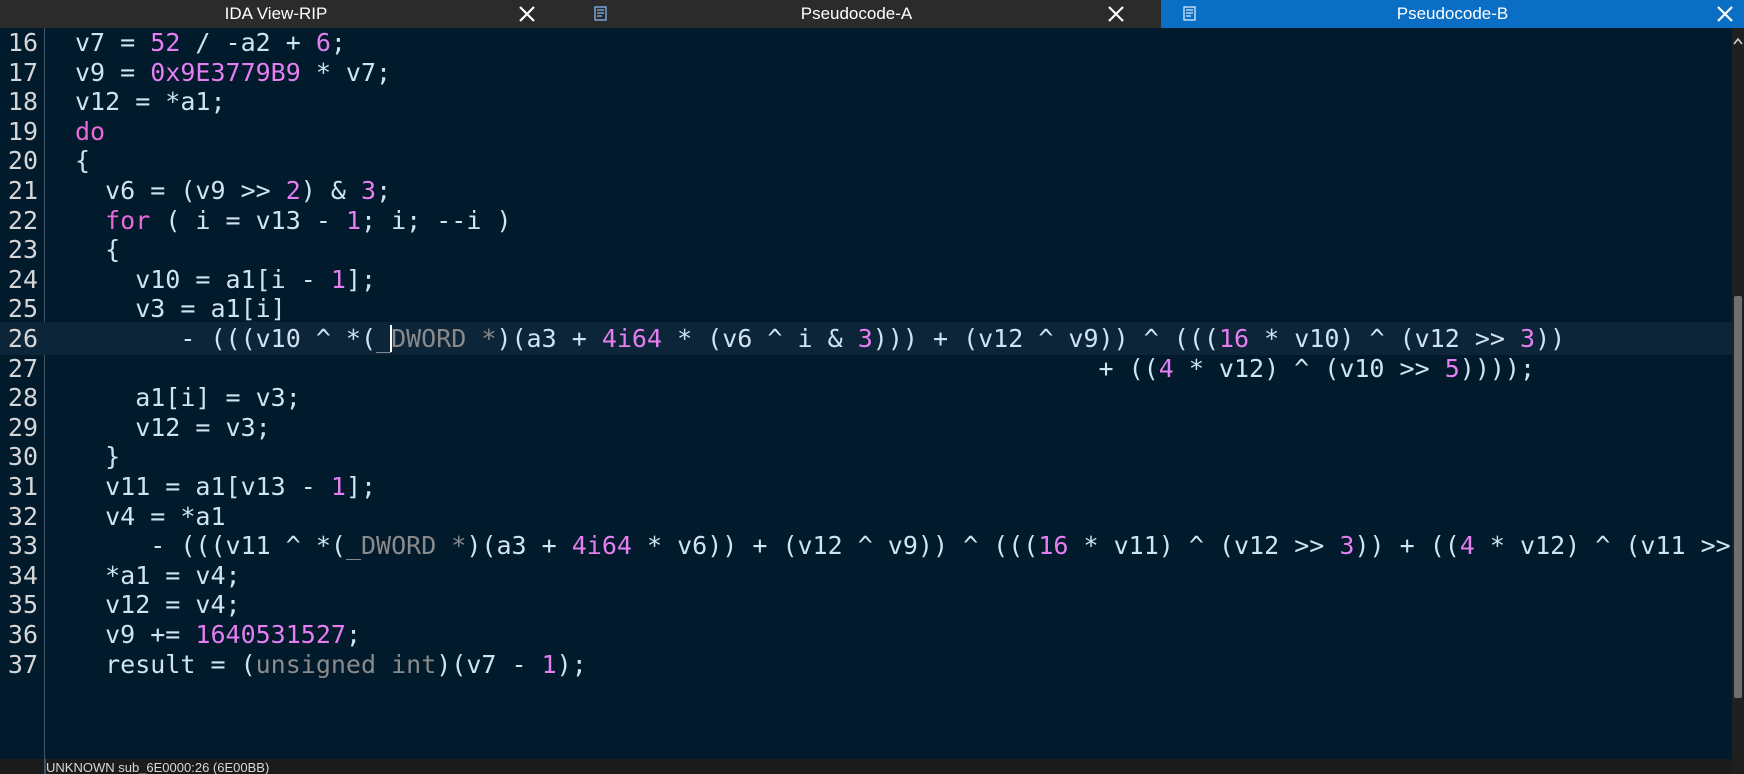  What do you see at coordinates (233, 72) in the screenshot?
I see `code-text: v9 = 0x9E3779B9 * v7;` at bounding box center [233, 72].